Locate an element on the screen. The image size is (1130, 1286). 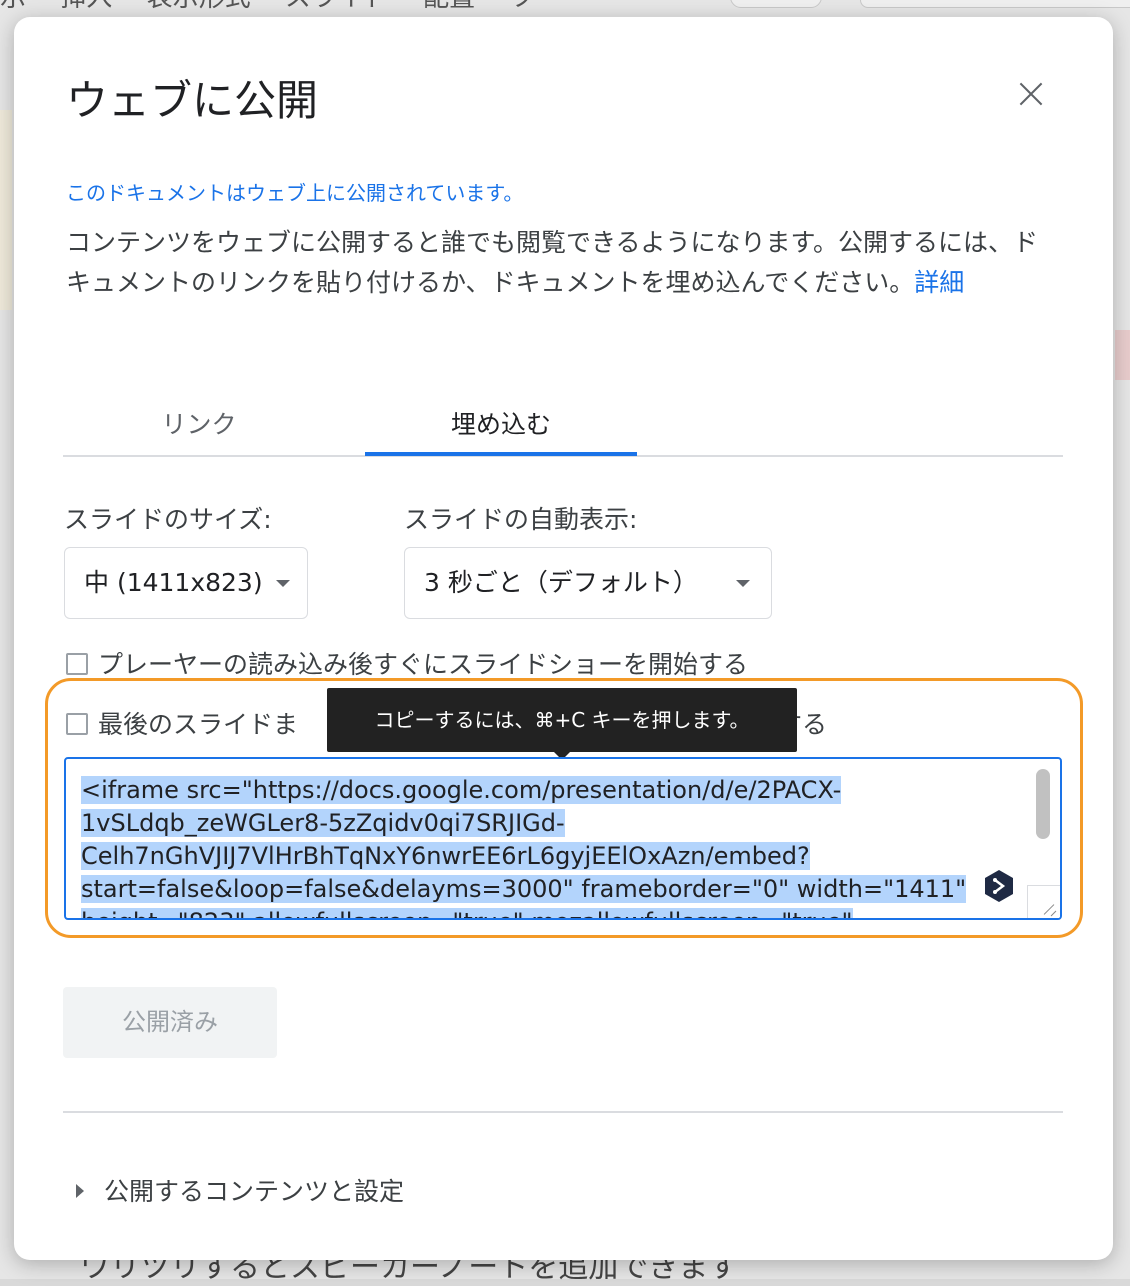
autoplay-value: 3 秒ごと（デフォルト） is located at coordinates (561, 582).